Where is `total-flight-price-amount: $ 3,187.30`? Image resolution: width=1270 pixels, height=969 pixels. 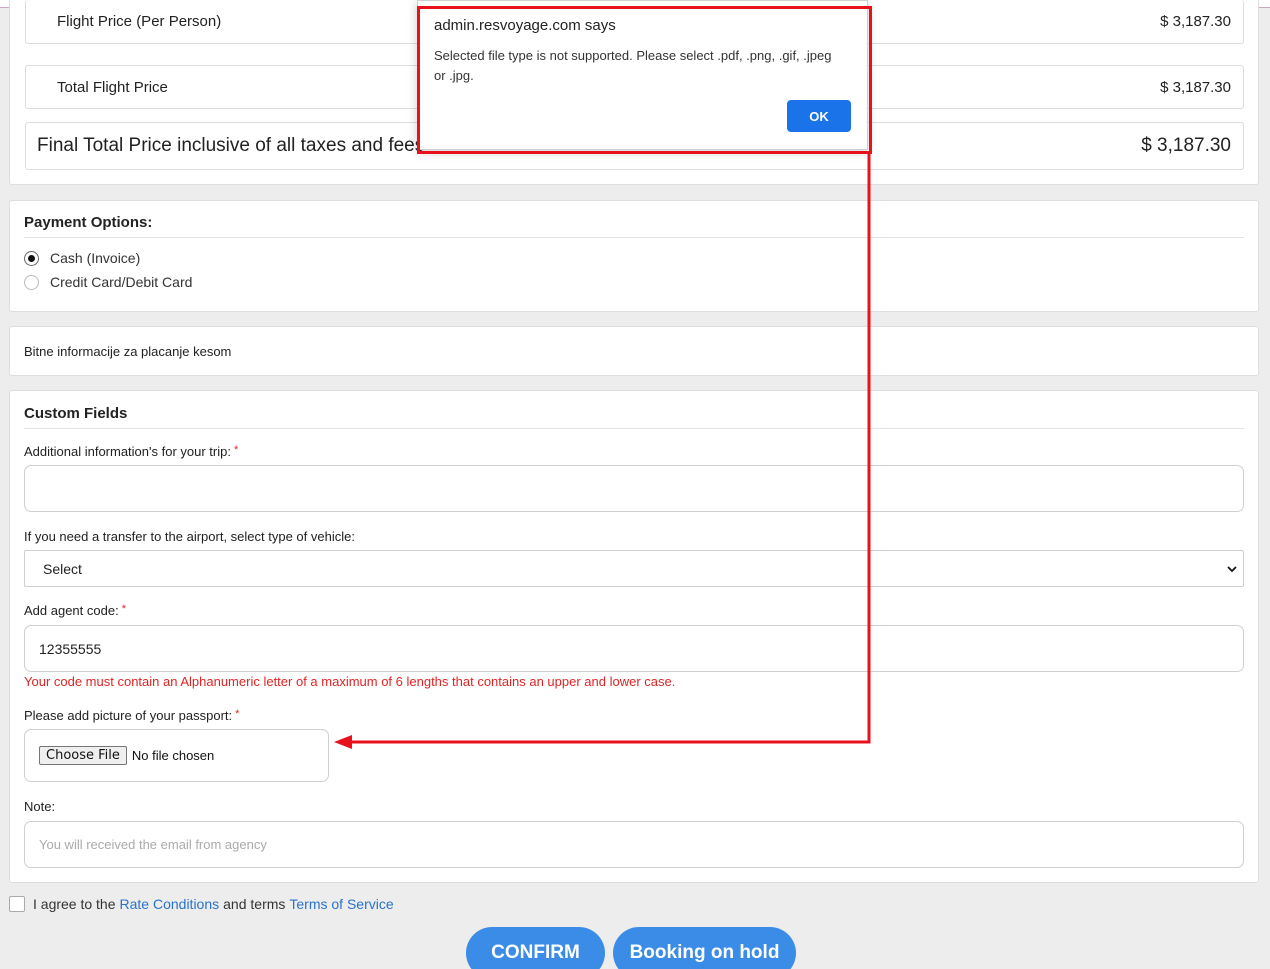
total-flight-price-amount: $ 3,187.30 is located at coordinates (1195, 87).